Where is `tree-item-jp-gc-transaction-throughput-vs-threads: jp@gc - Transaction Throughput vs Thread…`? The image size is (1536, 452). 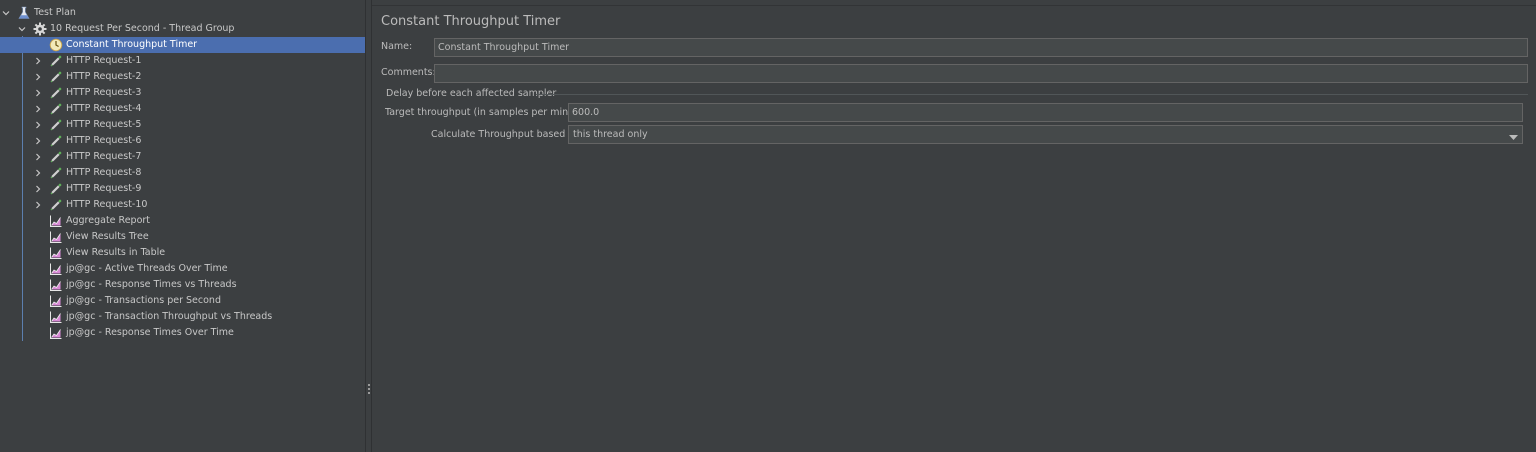 tree-item-jp-gc-transaction-throughput-vs-threads: jp@gc - Transaction Throughput vs Thread… is located at coordinates (182, 317).